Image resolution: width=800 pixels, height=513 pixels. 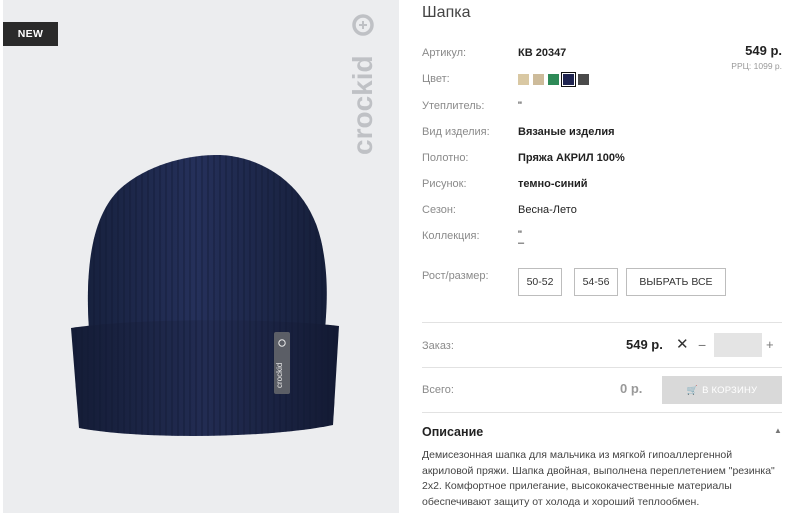 What do you see at coordinates (631, 388) in the screenshot?
I see `total-value: 0 р.` at bounding box center [631, 388].